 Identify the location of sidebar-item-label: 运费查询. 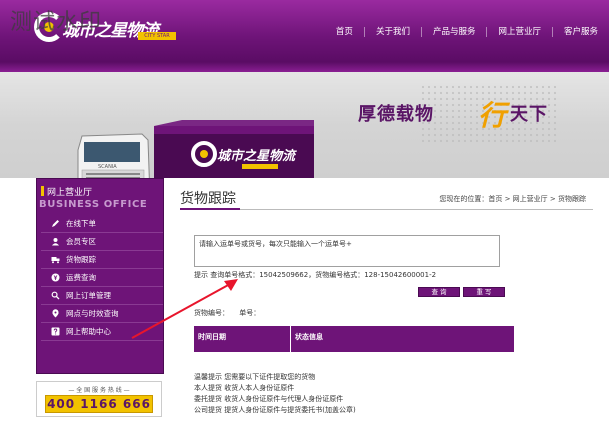
(81, 277).